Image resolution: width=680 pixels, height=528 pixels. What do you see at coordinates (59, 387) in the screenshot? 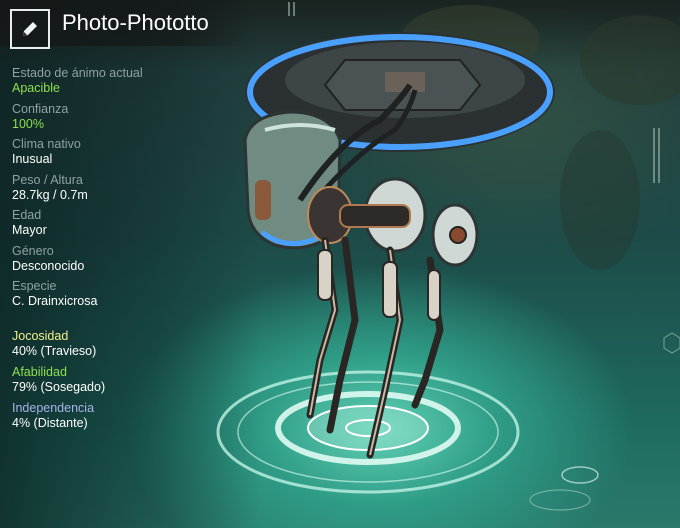
I see `trait-value: 79% (Sosegado)` at bounding box center [59, 387].